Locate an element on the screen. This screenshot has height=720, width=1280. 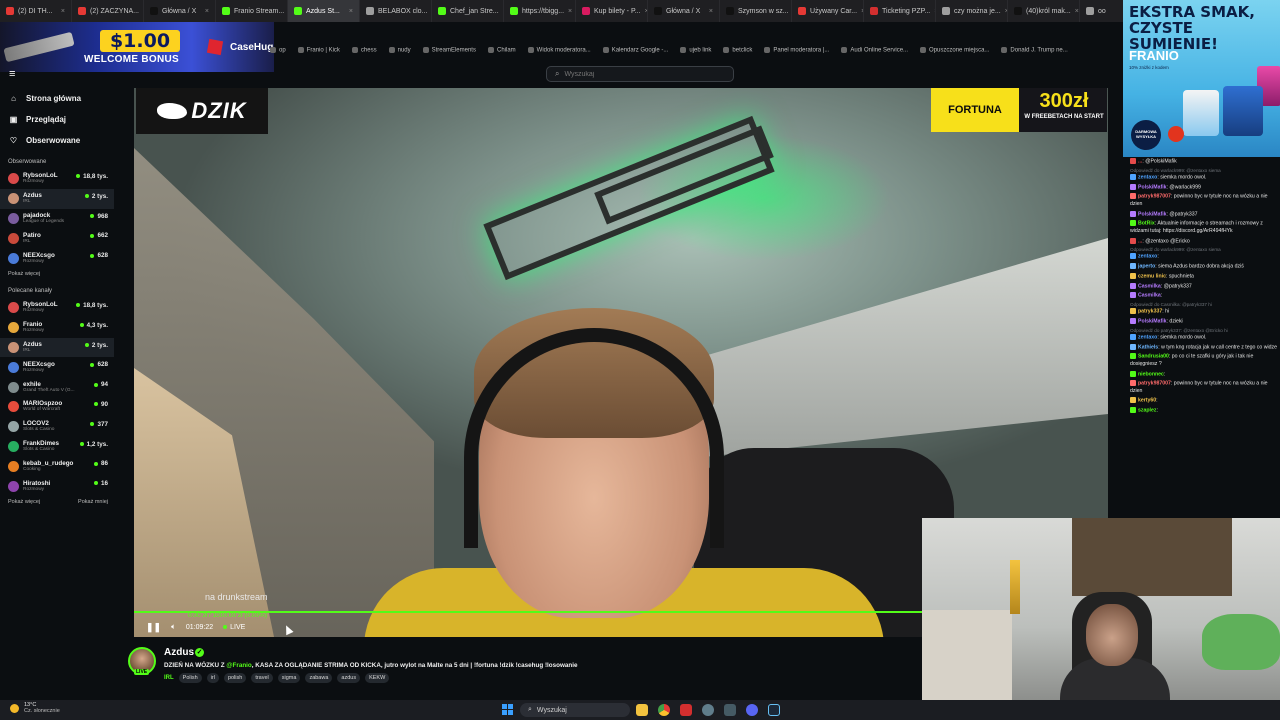
stream-tag: polish is located at coordinates (235, 678).